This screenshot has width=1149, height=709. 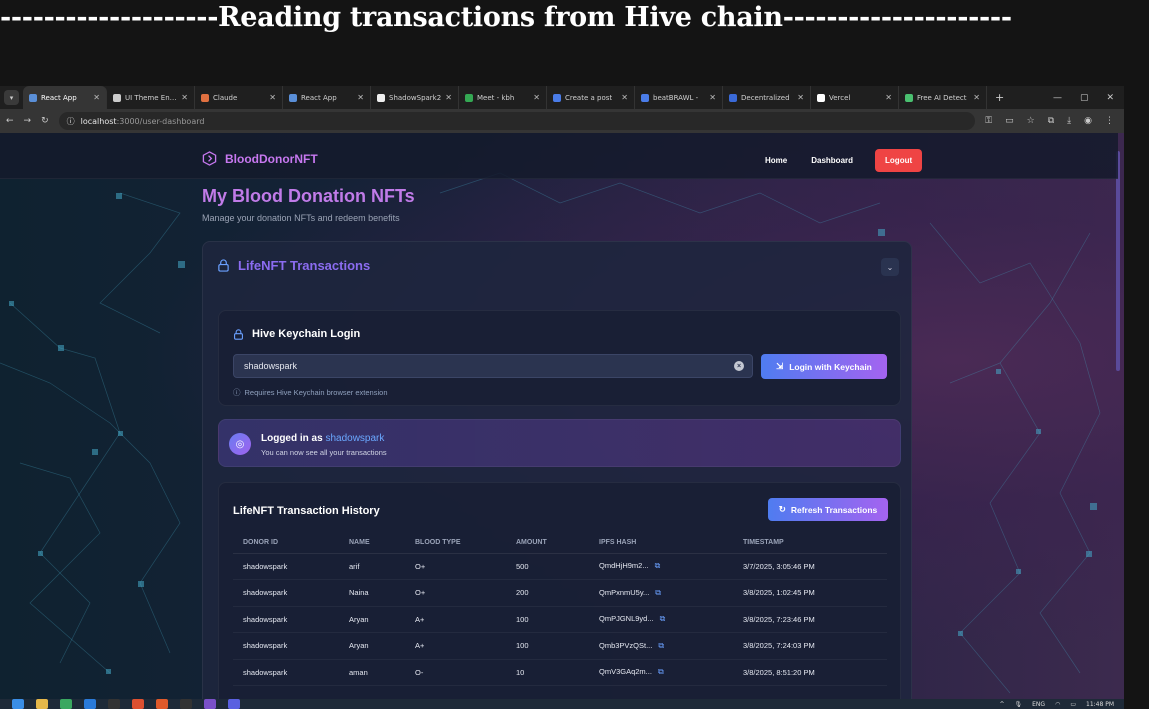 I want to click on terminal-2-icon, so click(x=186, y=704).